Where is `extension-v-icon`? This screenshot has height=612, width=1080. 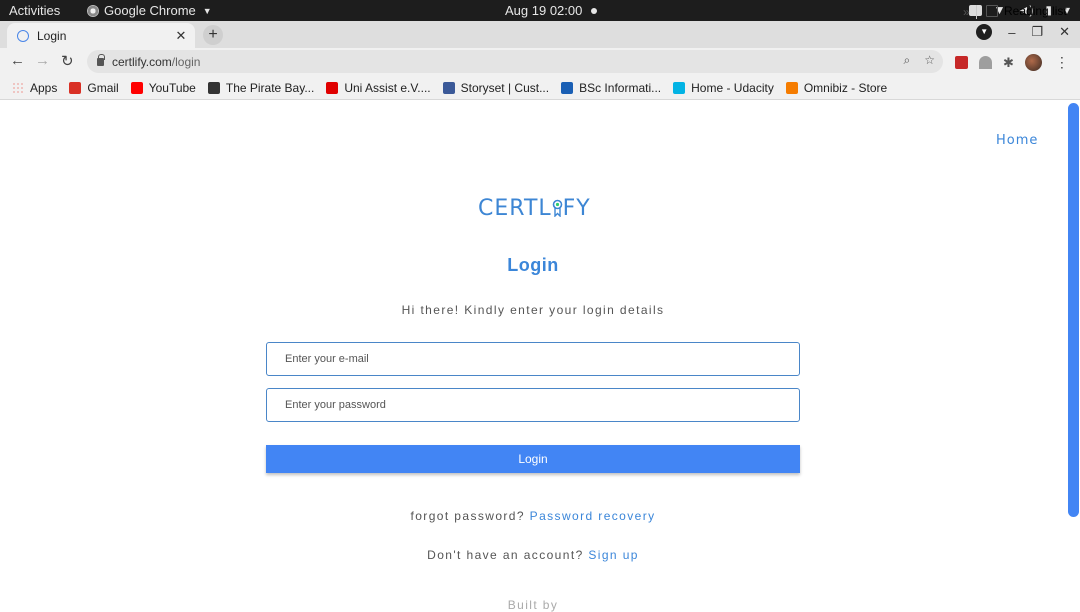 extension-v-icon is located at coordinates (985, 62).